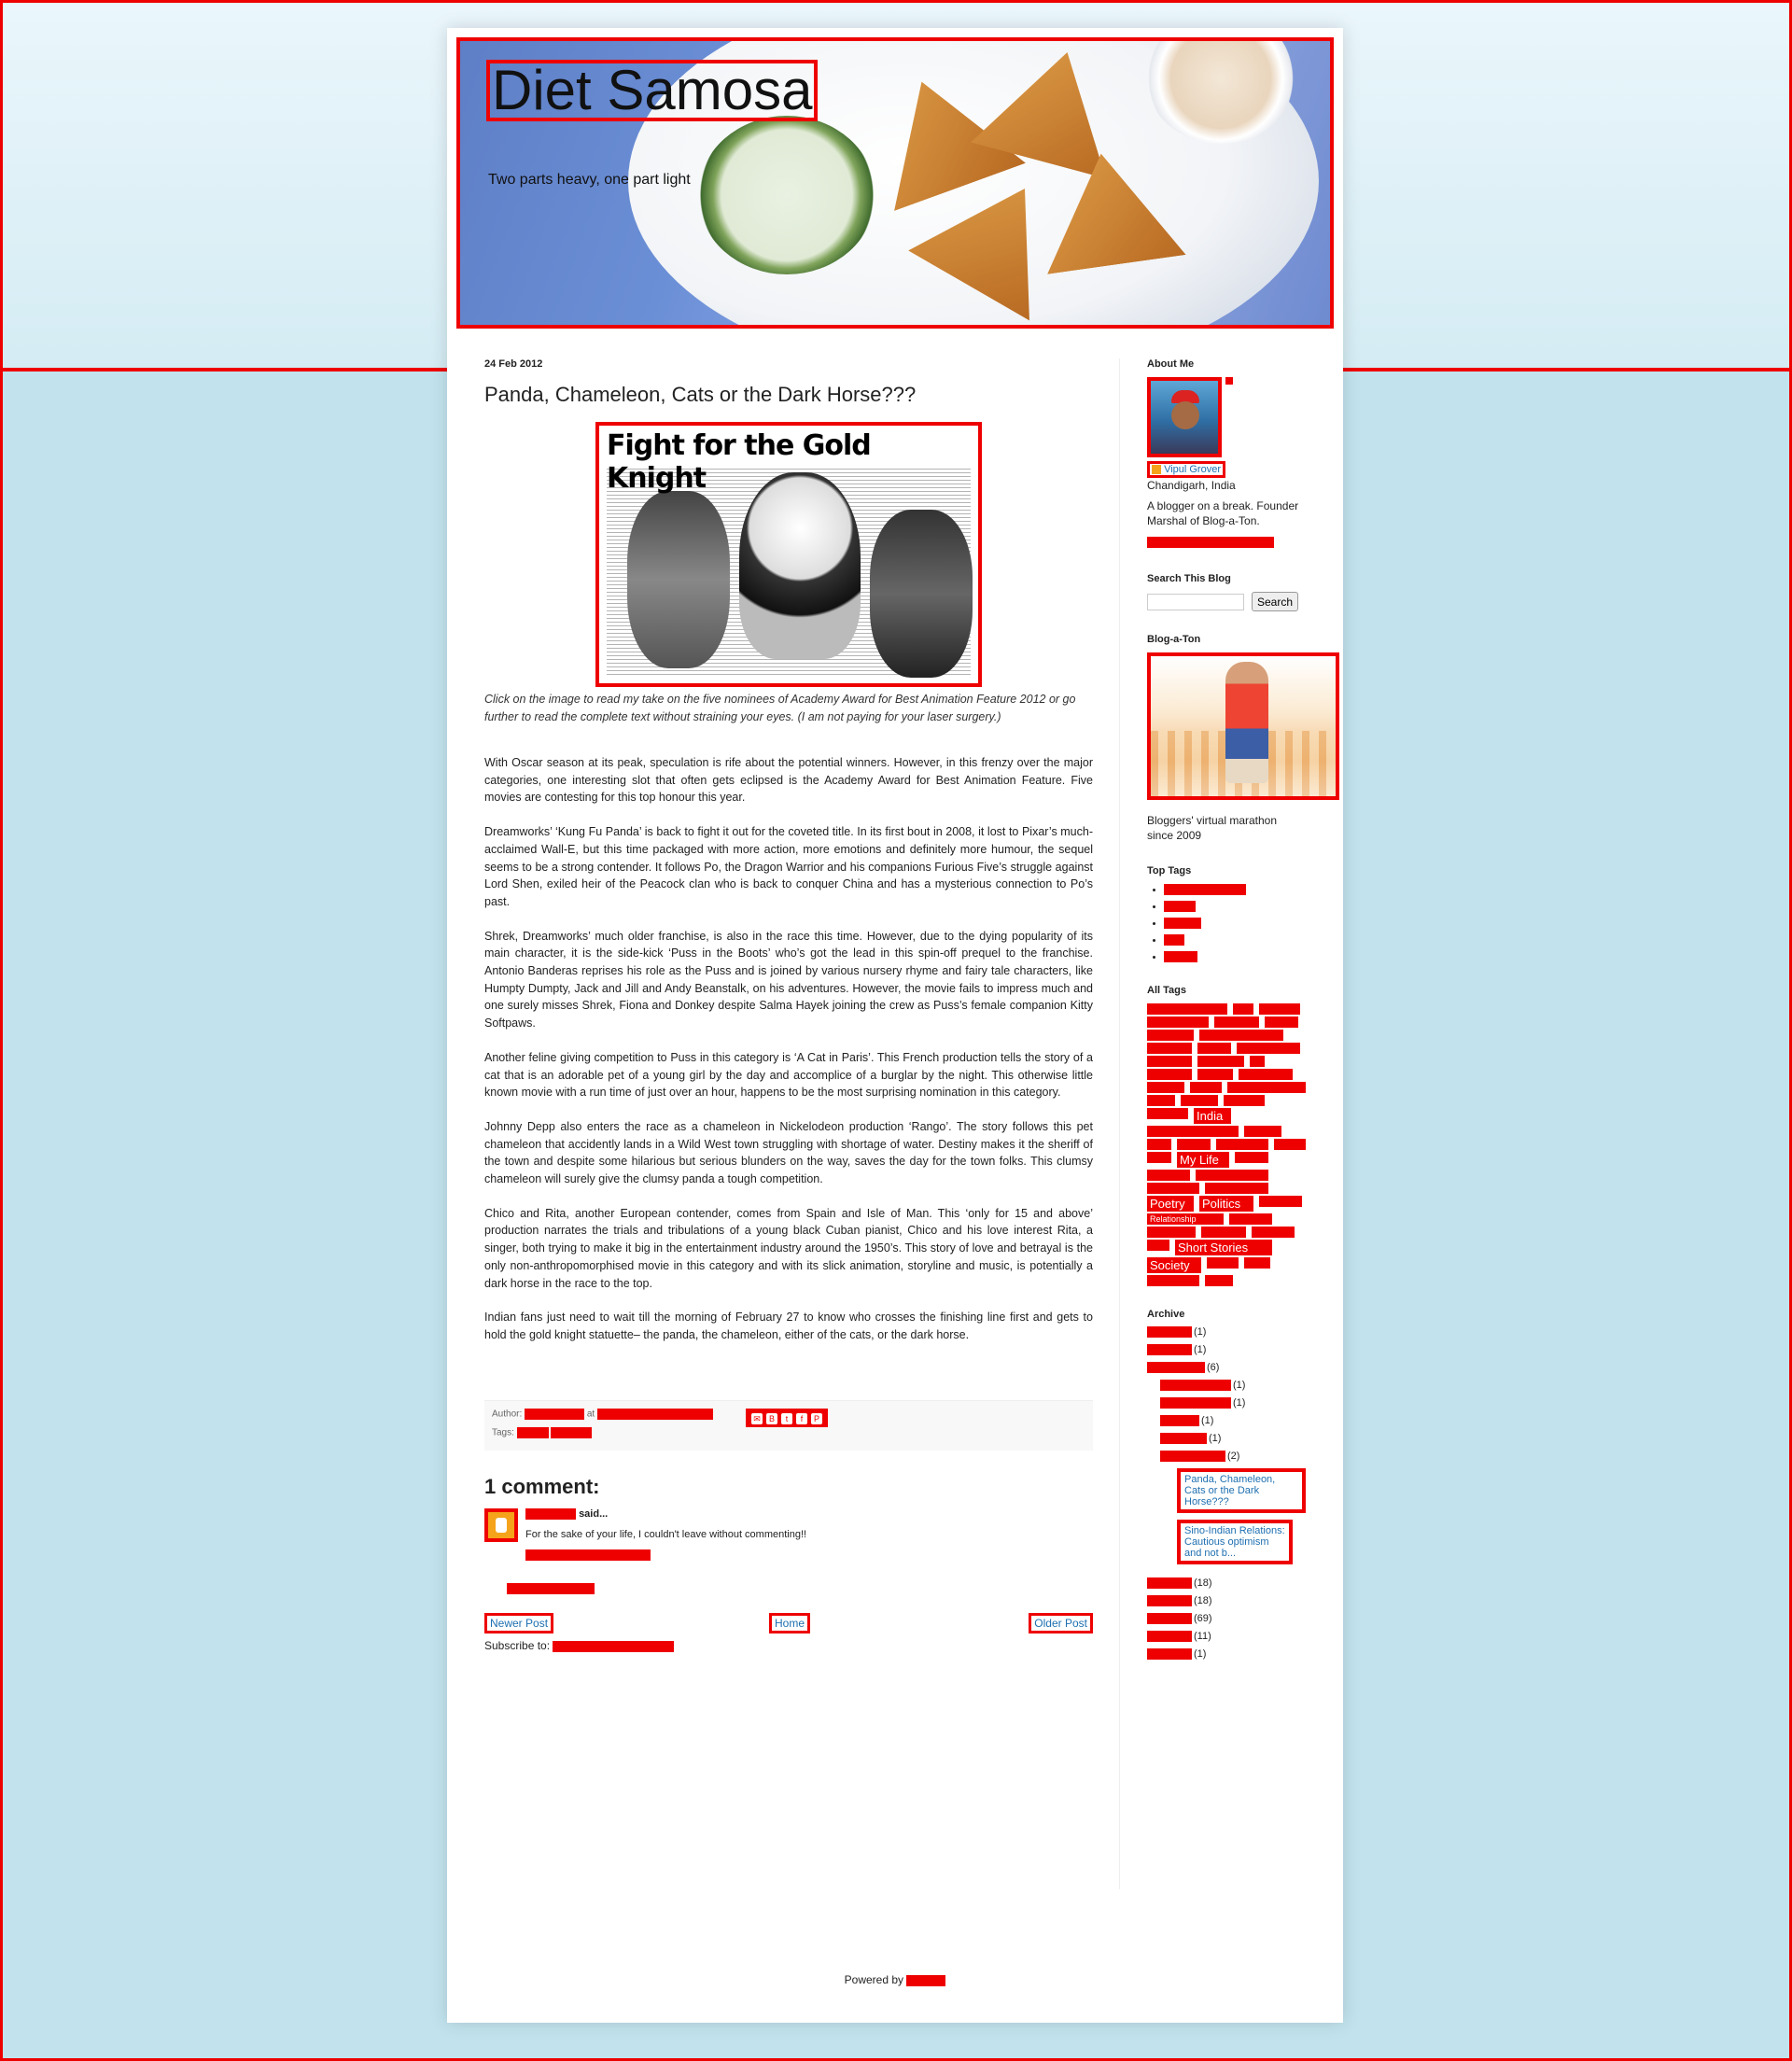 Image resolution: width=1792 pixels, height=2061 pixels. What do you see at coordinates (1203, 1160) in the screenshot?
I see `tag-link: My Life` at bounding box center [1203, 1160].